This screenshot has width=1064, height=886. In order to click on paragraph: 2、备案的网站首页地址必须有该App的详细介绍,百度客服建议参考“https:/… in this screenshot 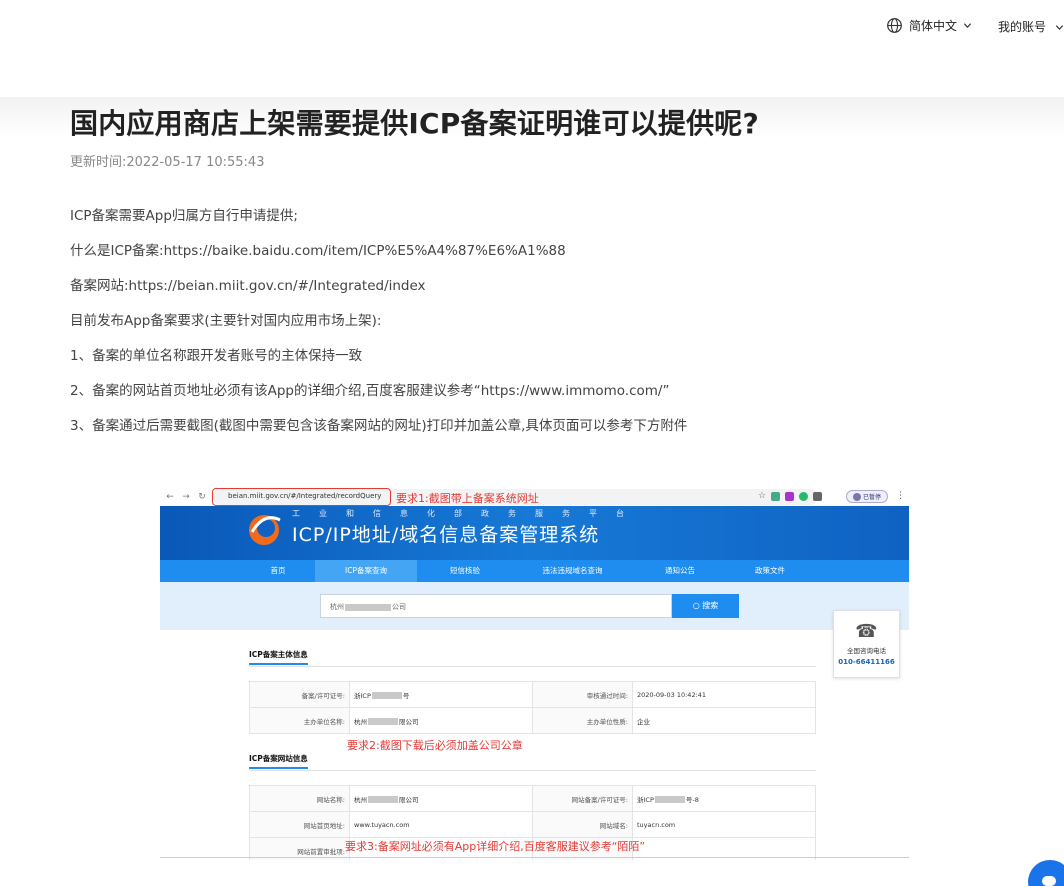, I will do `click(370, 391)`.